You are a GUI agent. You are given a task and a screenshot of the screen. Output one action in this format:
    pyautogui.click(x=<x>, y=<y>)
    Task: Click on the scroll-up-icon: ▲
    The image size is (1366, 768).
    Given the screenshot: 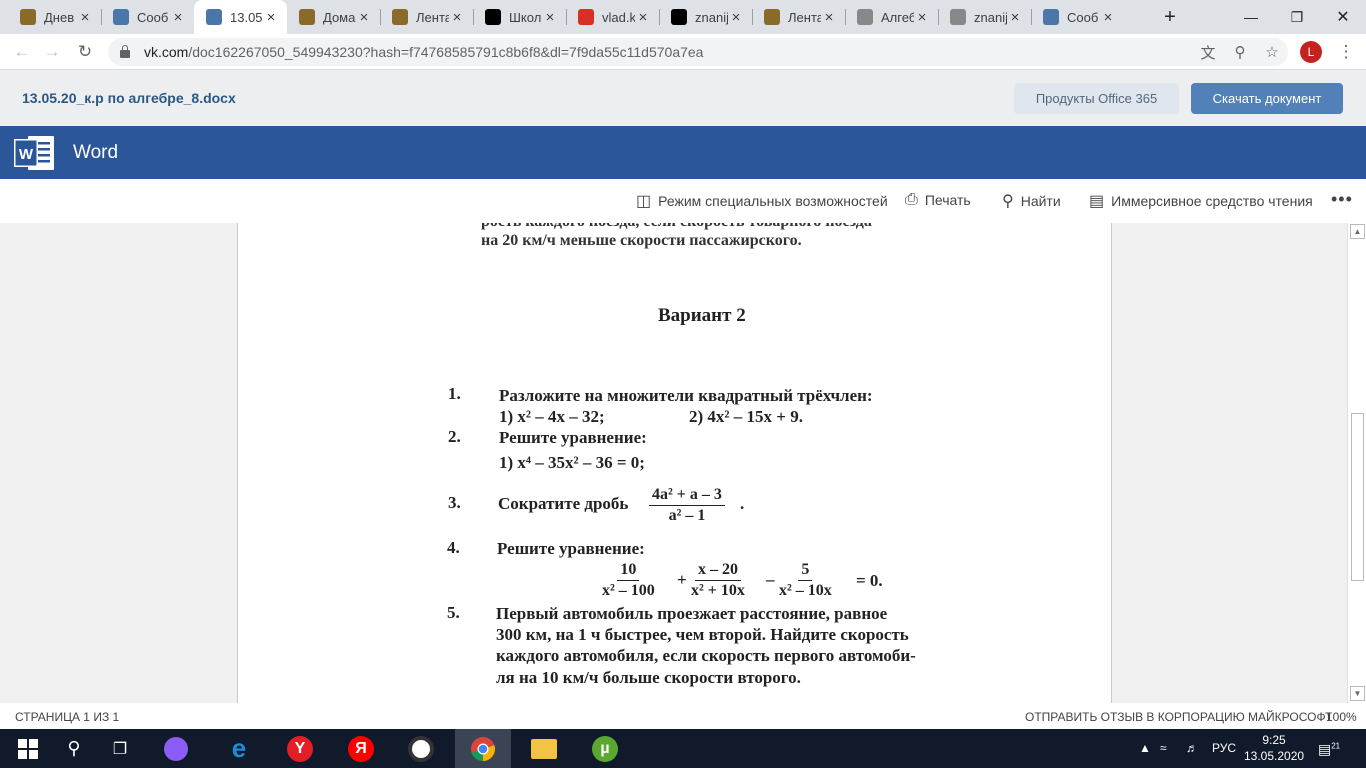 What is the action you would take?
    pyautogui.click(x=1357, y=231)
    